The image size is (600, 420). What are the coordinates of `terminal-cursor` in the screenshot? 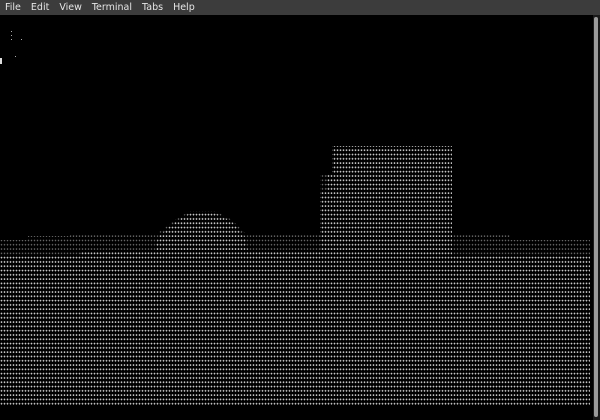 It's located at (1, 61).